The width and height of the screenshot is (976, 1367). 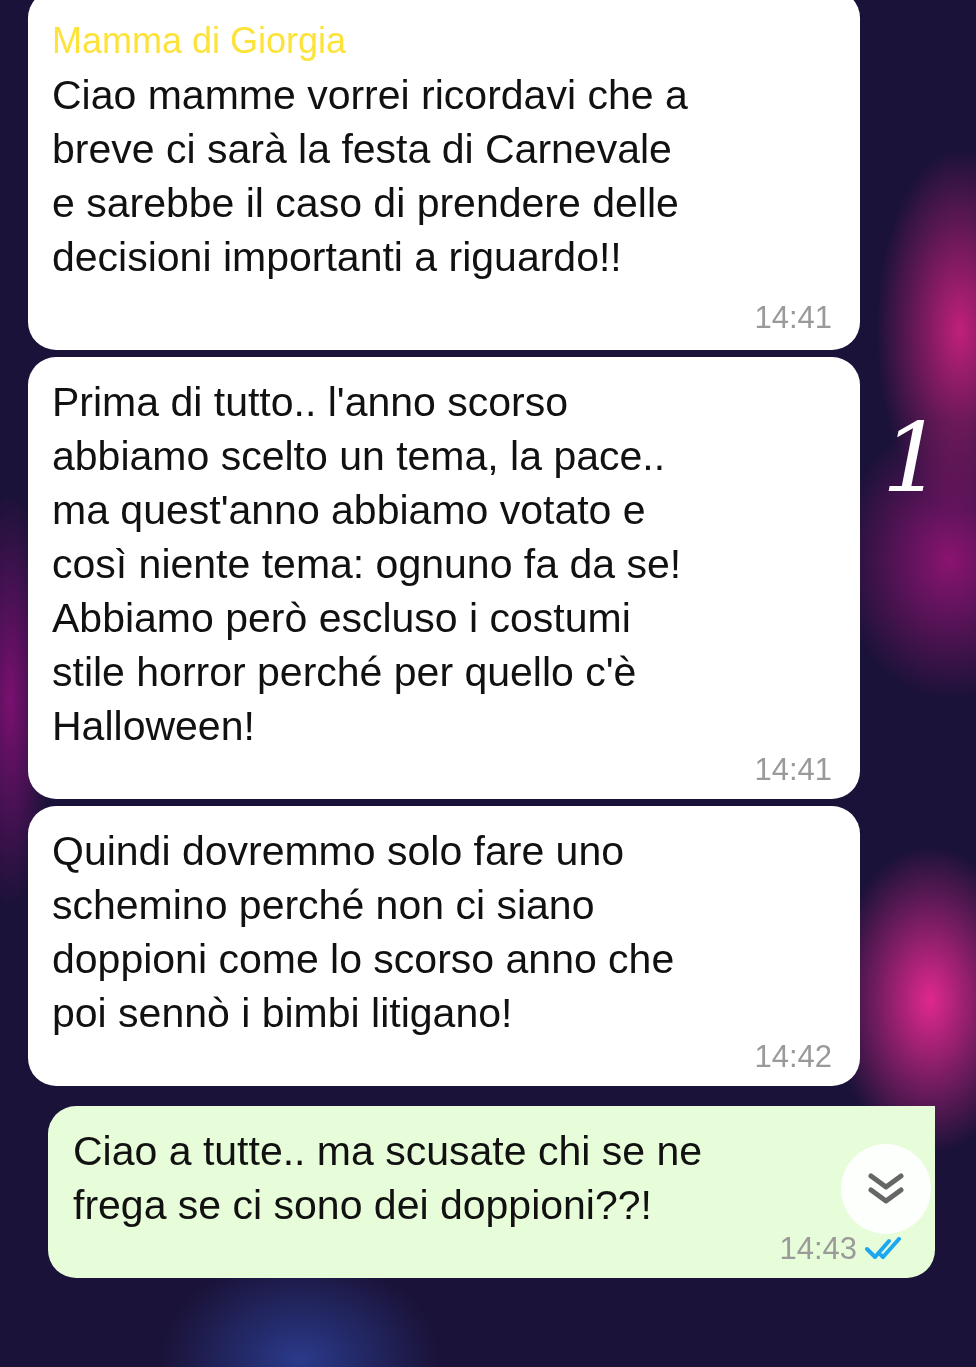 What do you see at coordinates (913, 458) in the screenshot?
I see `handwritten-number: 1` at bounding box center [913, 458].